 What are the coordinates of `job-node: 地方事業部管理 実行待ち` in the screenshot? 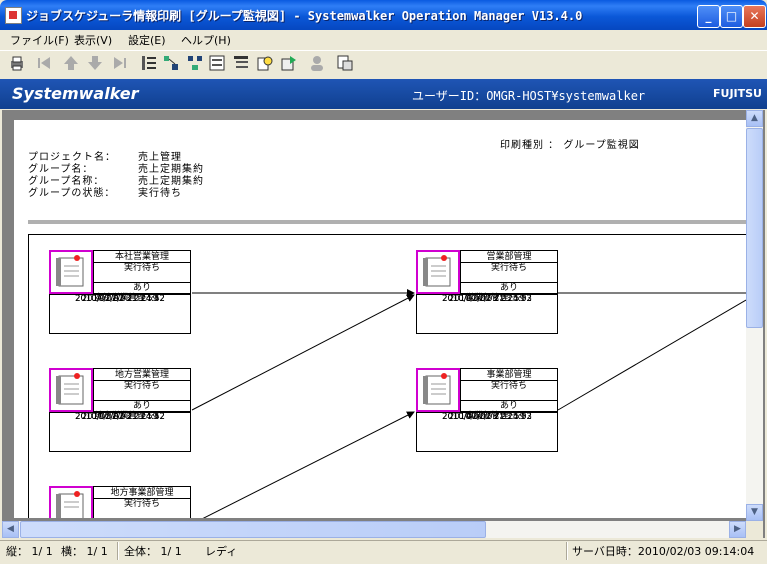 It's located at (120, 502).